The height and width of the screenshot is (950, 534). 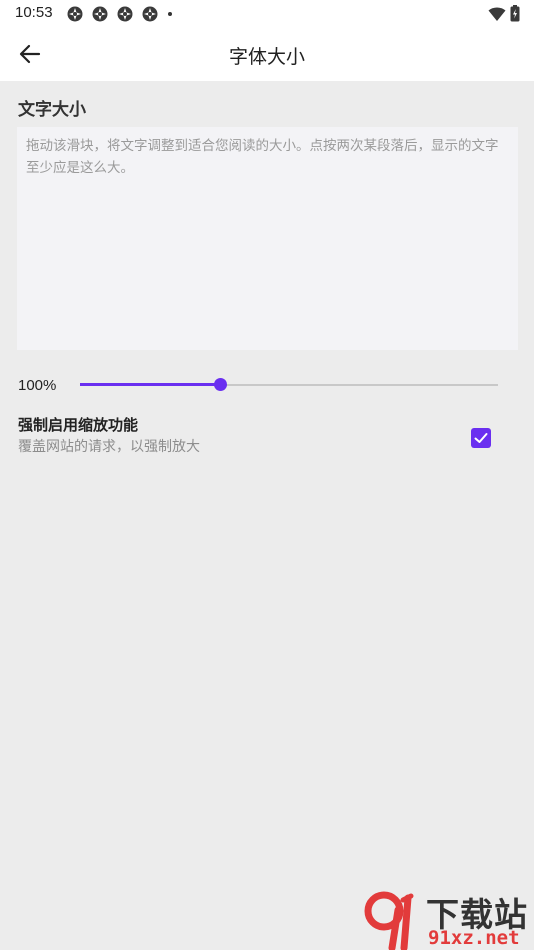 I want to click on watermark-logo, so click(x=389, y=920).